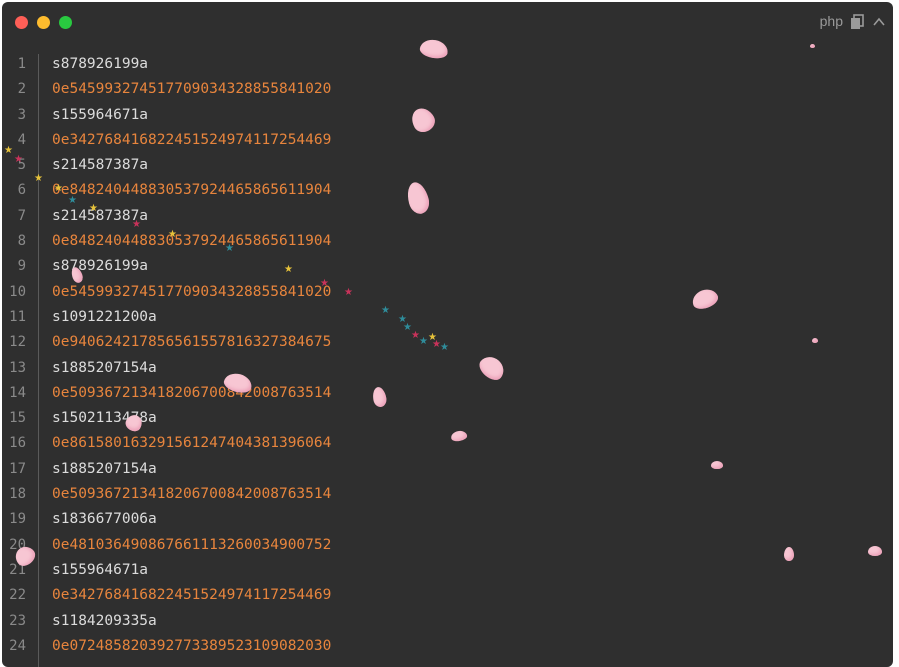 The image size is (899, 667). I want to click on titlebar: php, so click(447, 22).